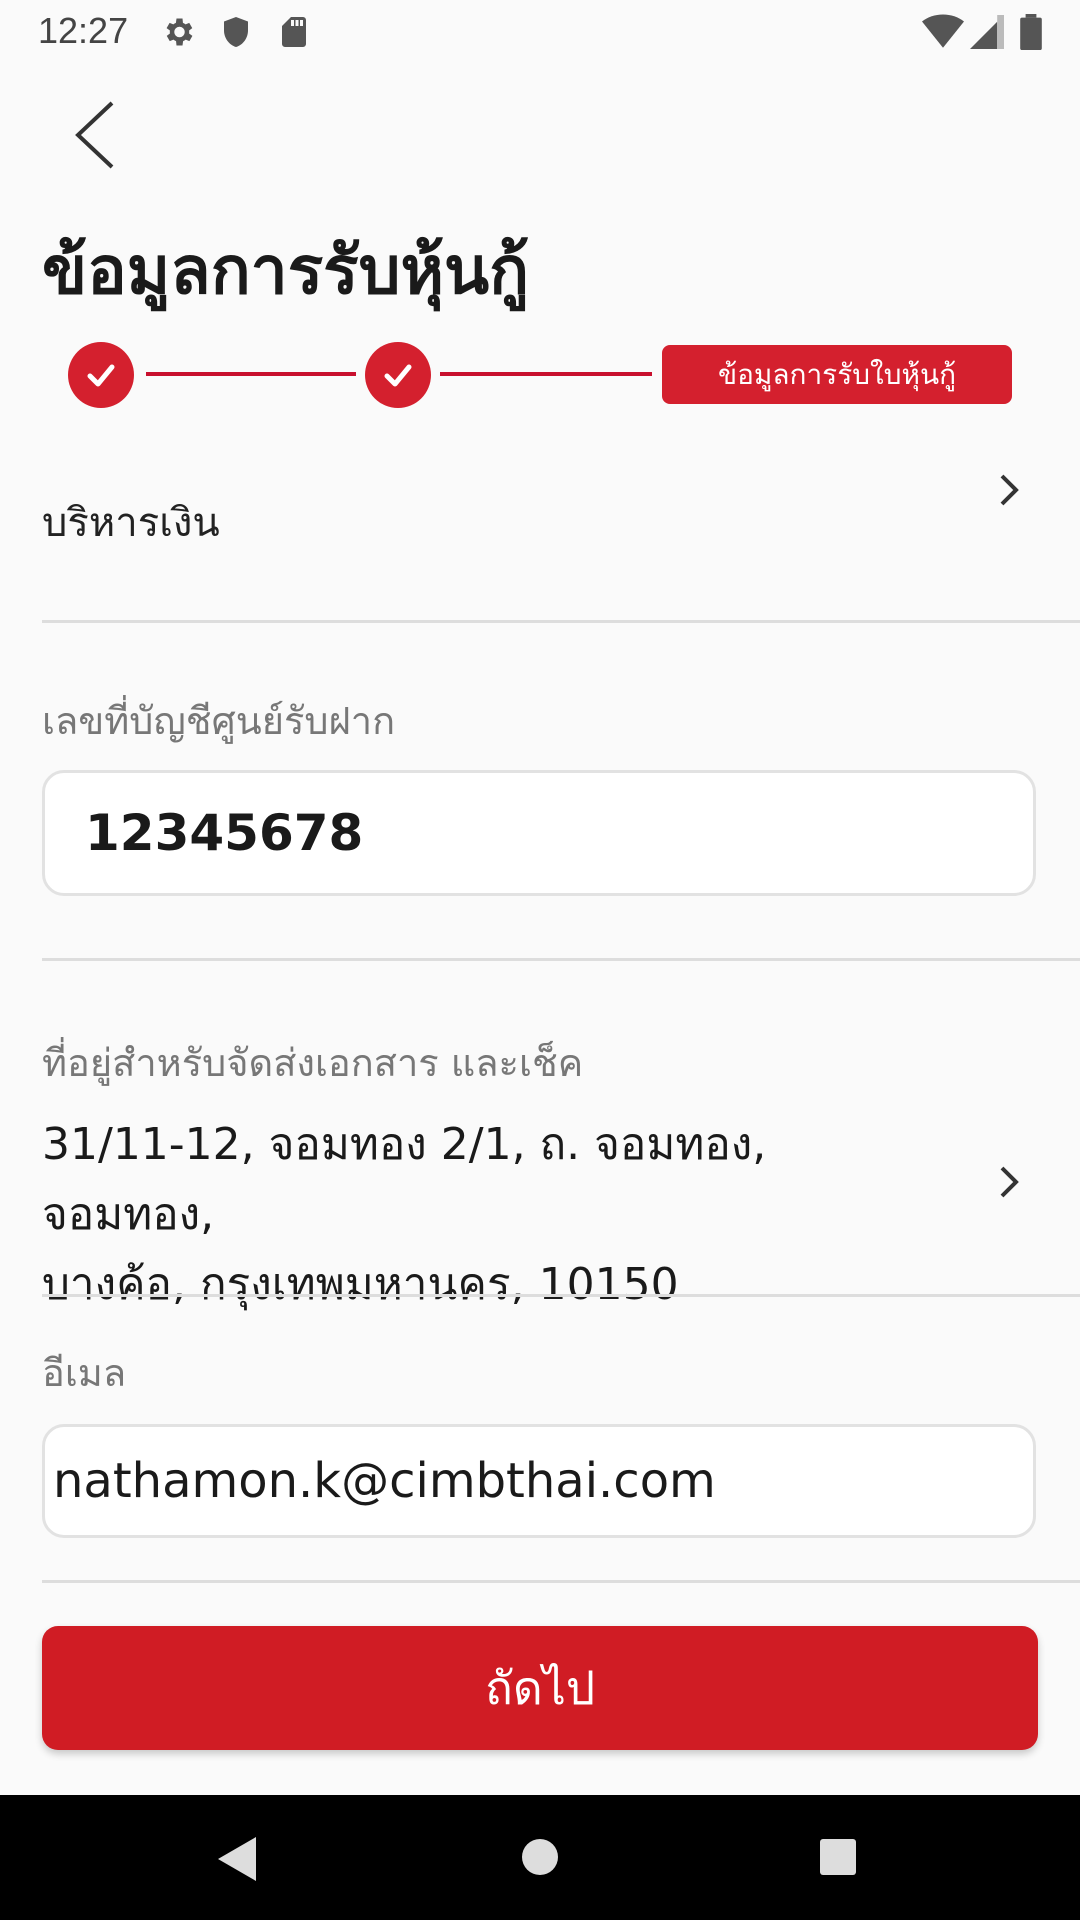 The height and width of the screenshot is (1920, 1080). I want to click on back-triangle-icon, so click(238, 1859).